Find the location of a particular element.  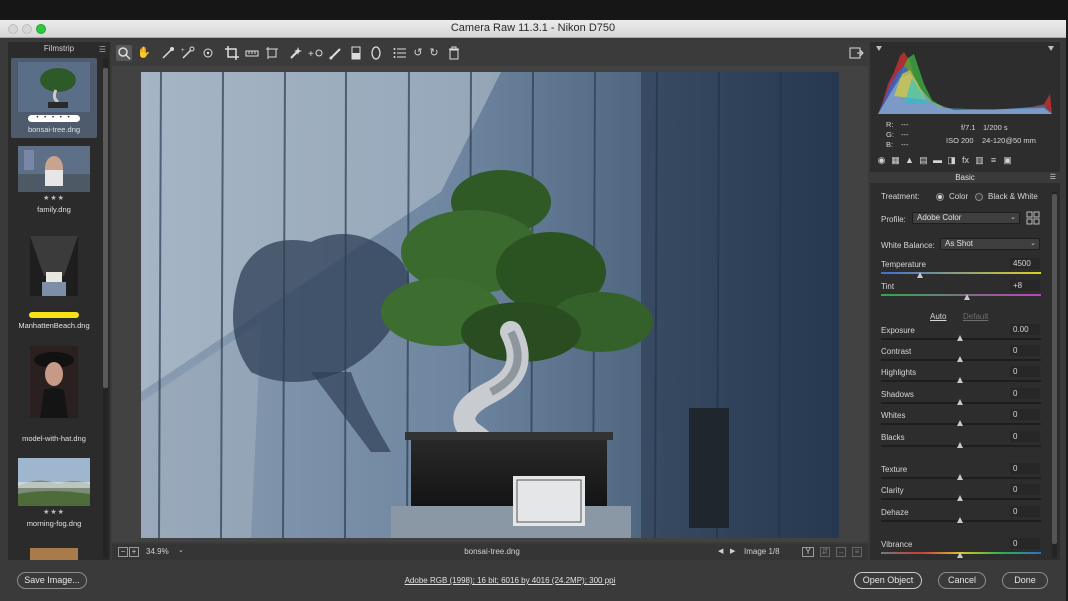

temperature-value: 4500 is located at coordinates (1025, 263).